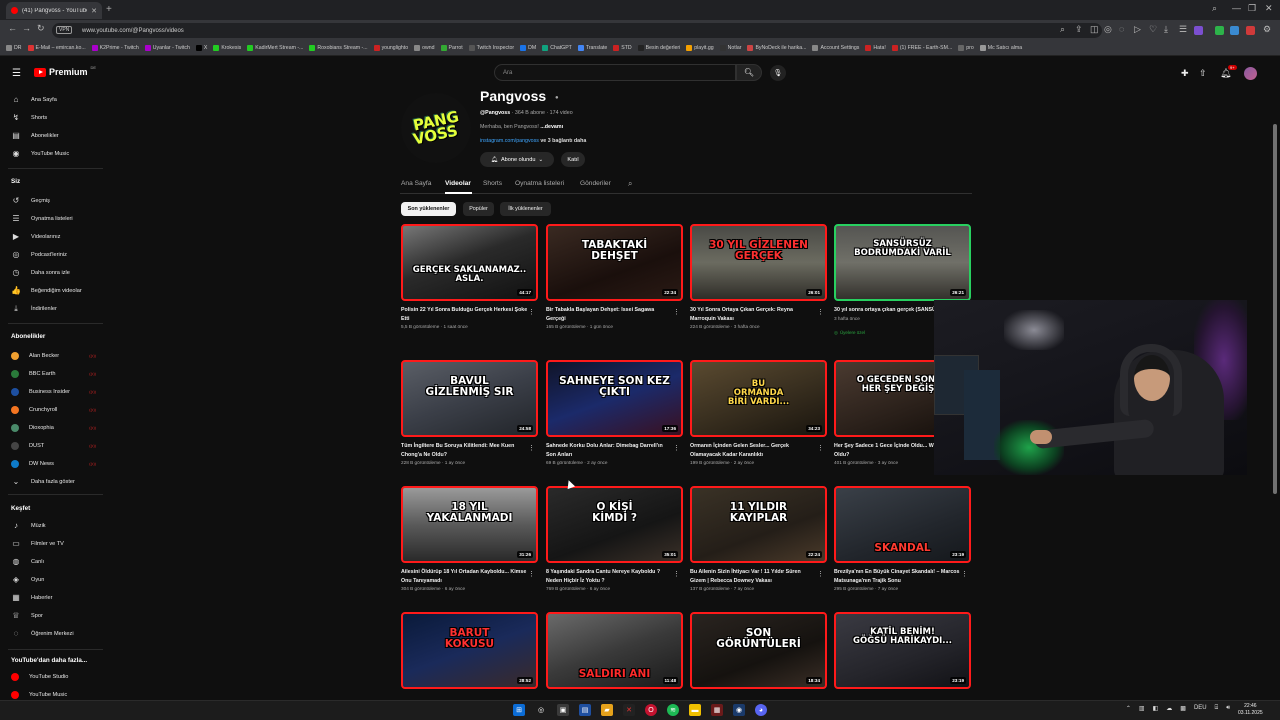  What do you see at coordinates (1000, 48) in the screenshot?
I see `bookmark-item: Mc Satıcı alma` at bounding box center [1000, 48].